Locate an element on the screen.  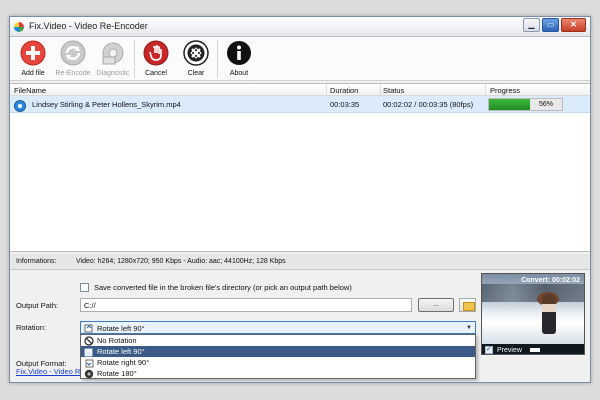
column-header-progress: Progress is located at coordinates (505, 90).